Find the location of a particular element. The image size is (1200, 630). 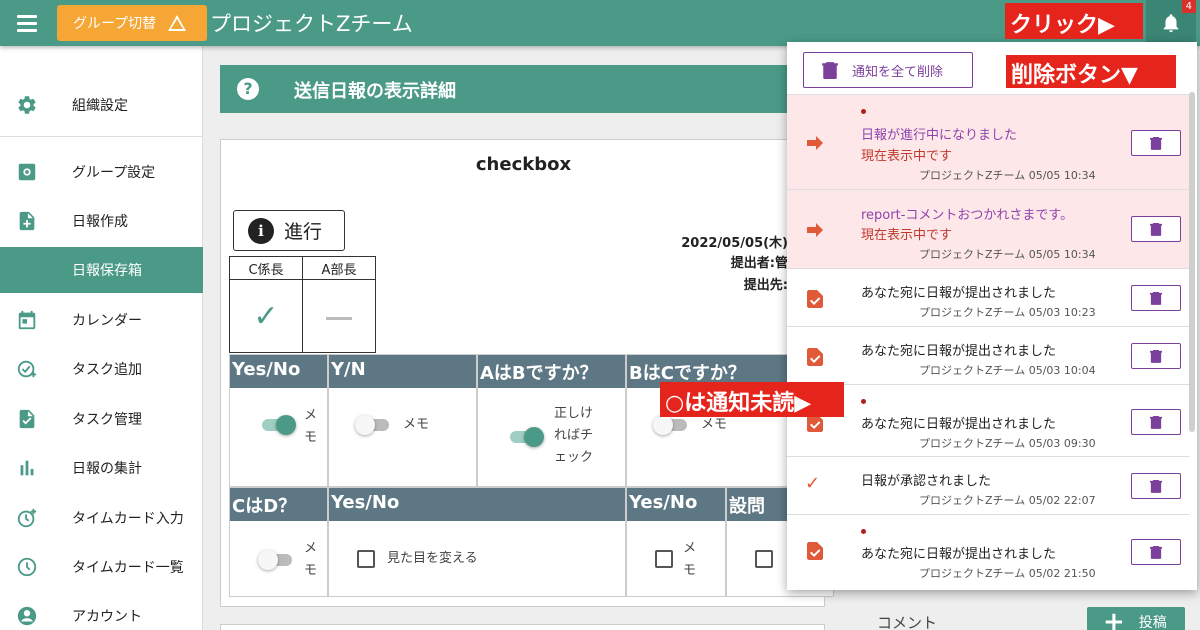

sidebar-item-report-archive: 日報保存箱 is located at coordinates (101, 270).